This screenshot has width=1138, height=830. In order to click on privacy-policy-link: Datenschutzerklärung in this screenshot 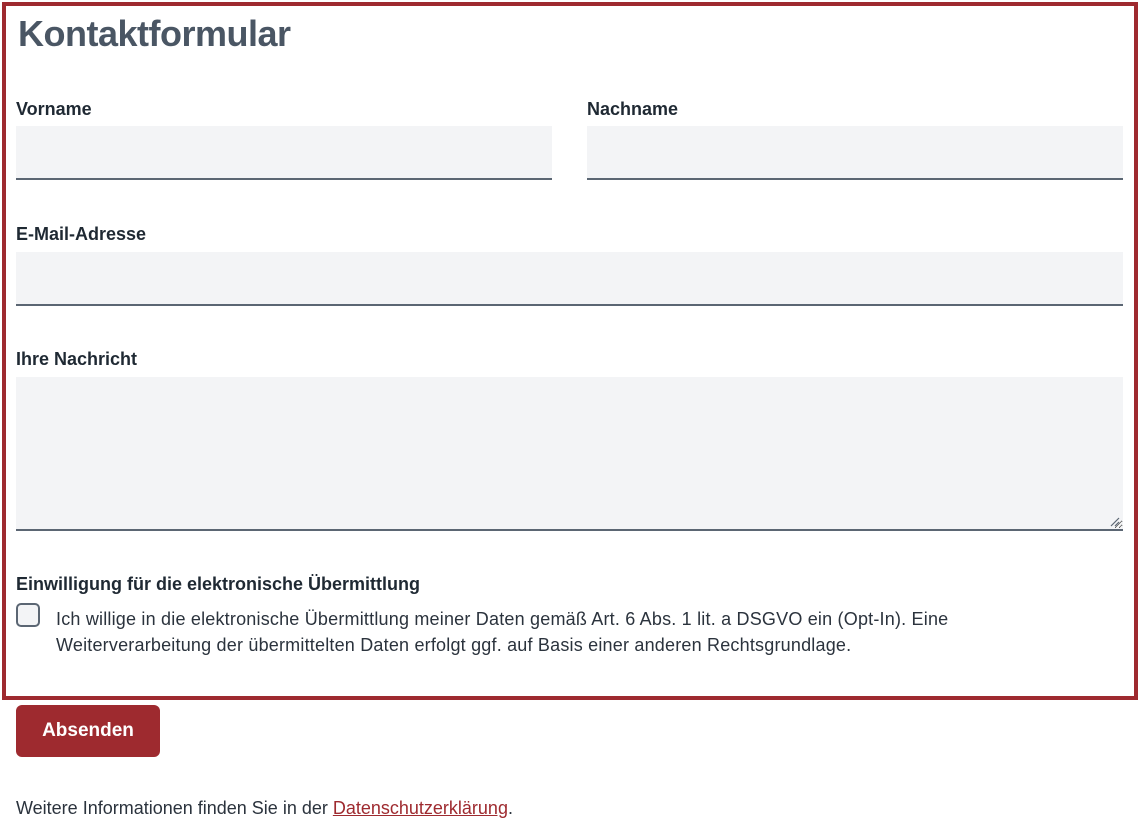, I will do `click(420, 808)`.